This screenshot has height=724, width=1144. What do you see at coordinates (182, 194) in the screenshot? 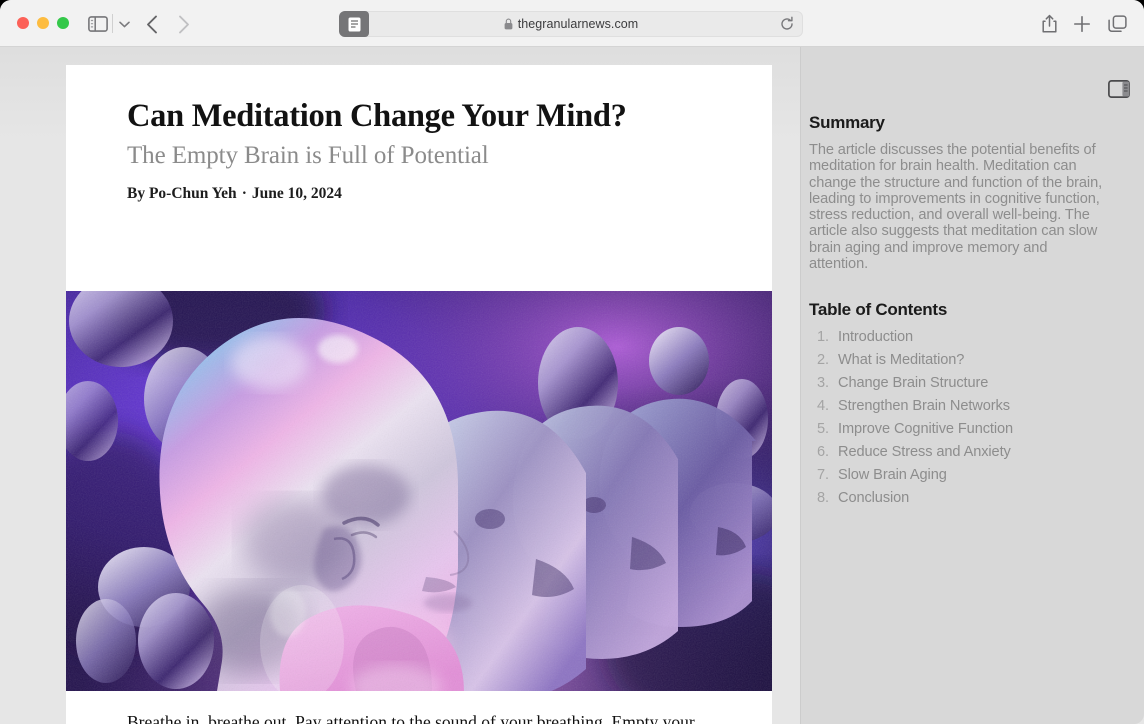
I see `byline-author: By Po-Chun Yeh` at bounding box center [182, 194].